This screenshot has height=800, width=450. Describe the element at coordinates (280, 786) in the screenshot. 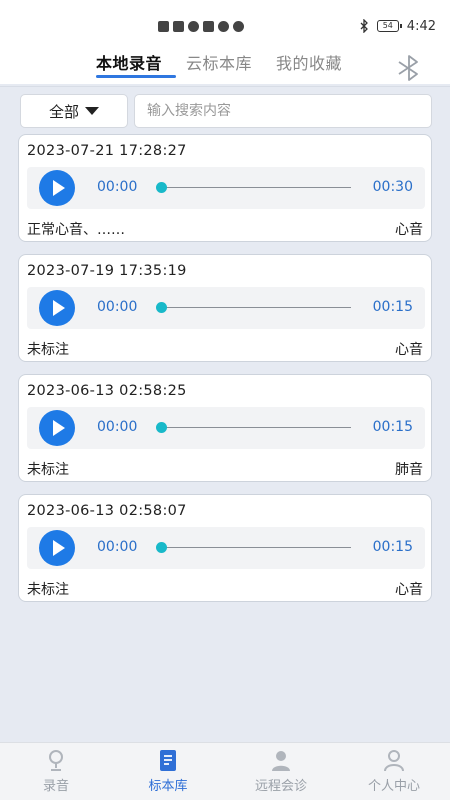

I see `nav-label: 远程会诊` at that location.